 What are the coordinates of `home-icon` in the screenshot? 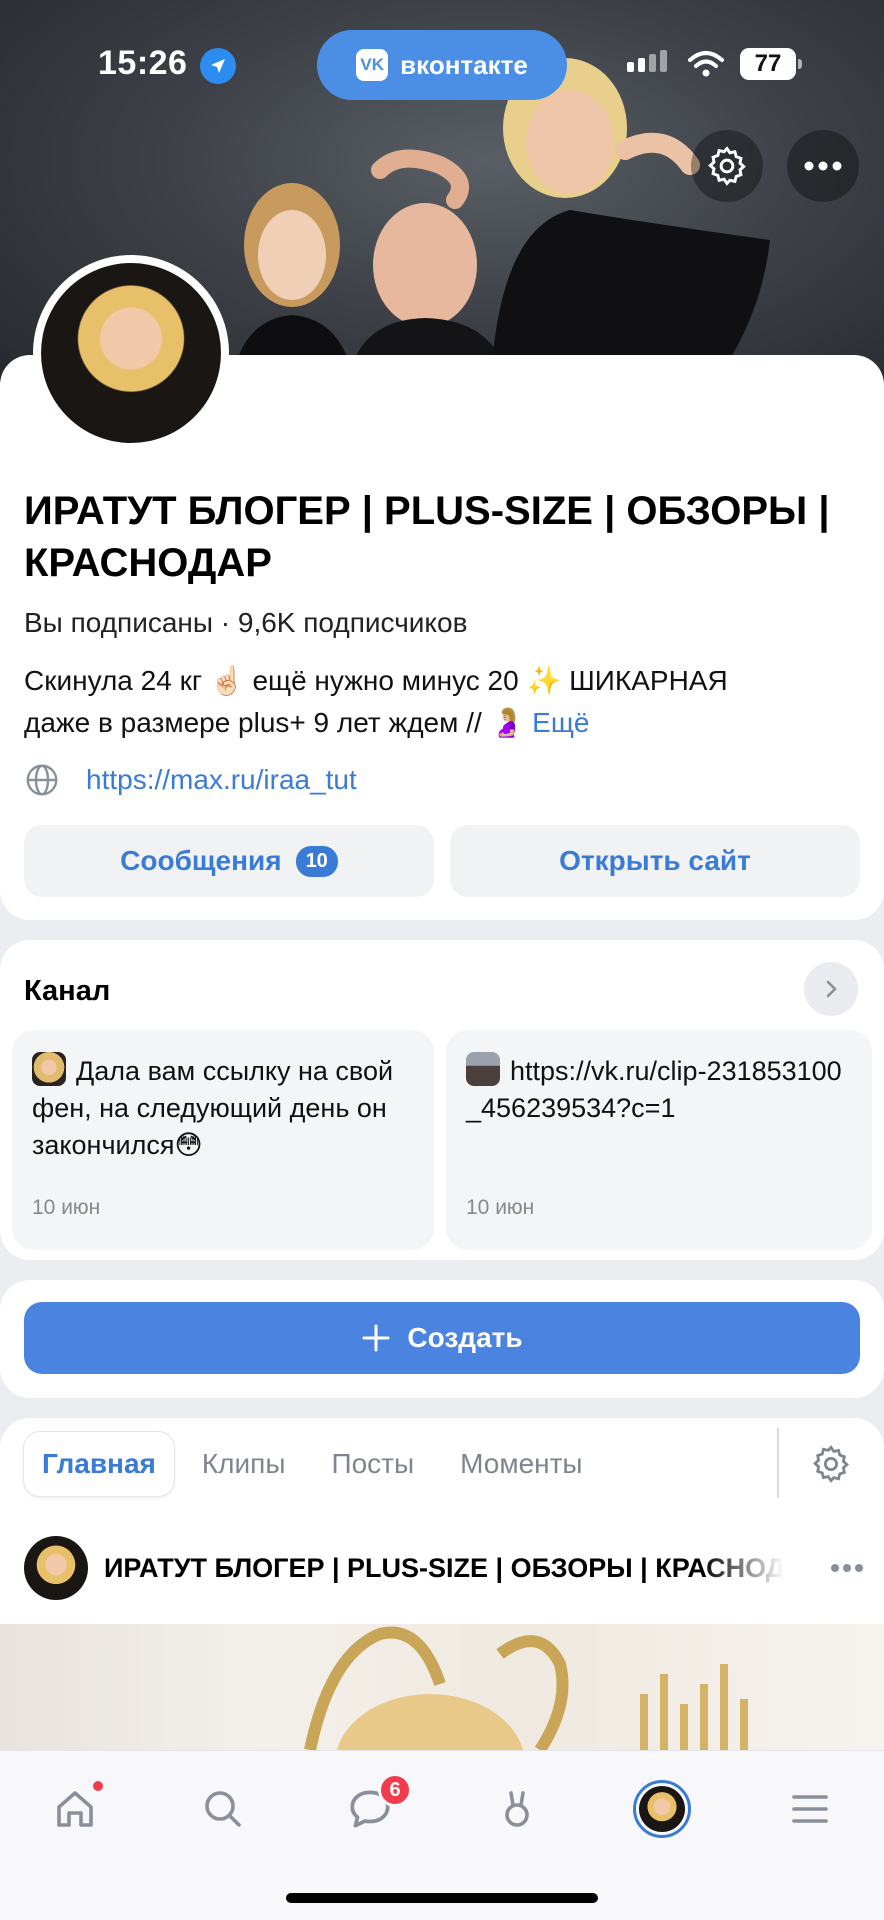 It's located at (75, 1809).